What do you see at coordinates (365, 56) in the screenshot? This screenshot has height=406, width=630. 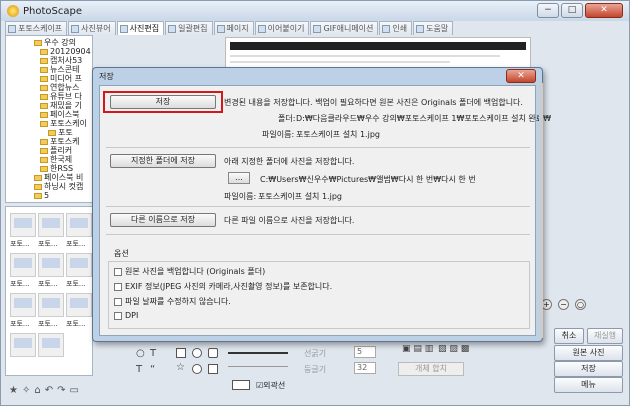 I see `preview-line` at bounding box center [365, 56].